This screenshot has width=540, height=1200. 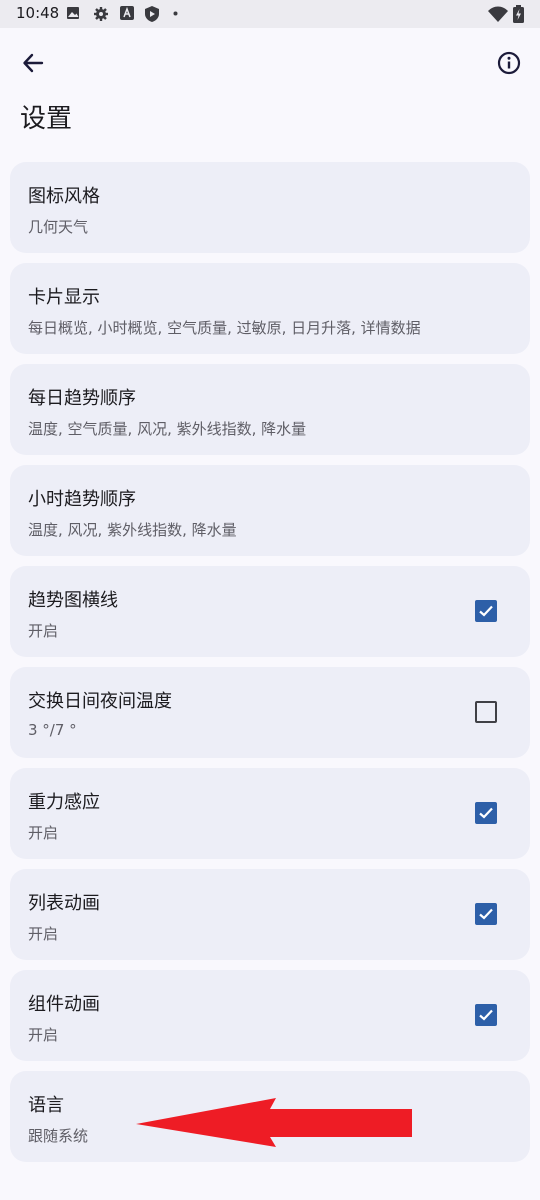 What do you see at coordinates (152, 14) in the screenshot?
I see `shield-icon` at bounding box center [152, 14].